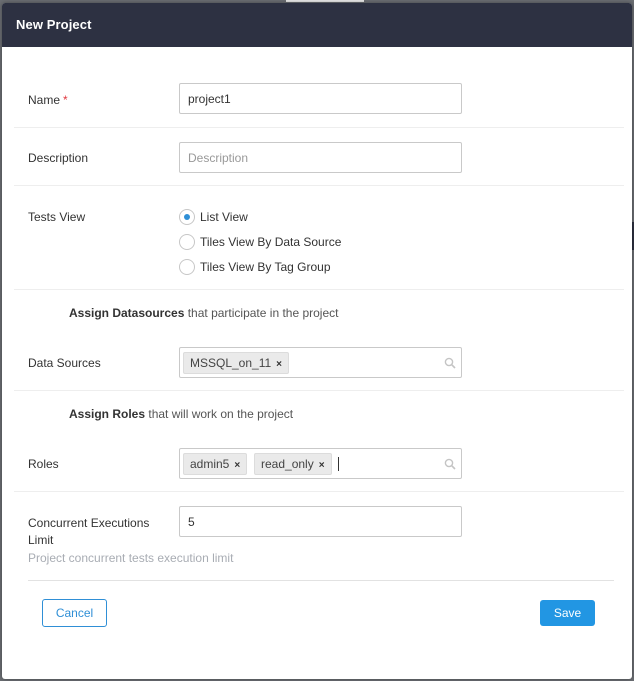 This screenshot has height=681, width=634. What do you see at coordinates (57, 217) in the screenshot?
I see `tests-view-label: Tests View` at bounding box center [57, 217].